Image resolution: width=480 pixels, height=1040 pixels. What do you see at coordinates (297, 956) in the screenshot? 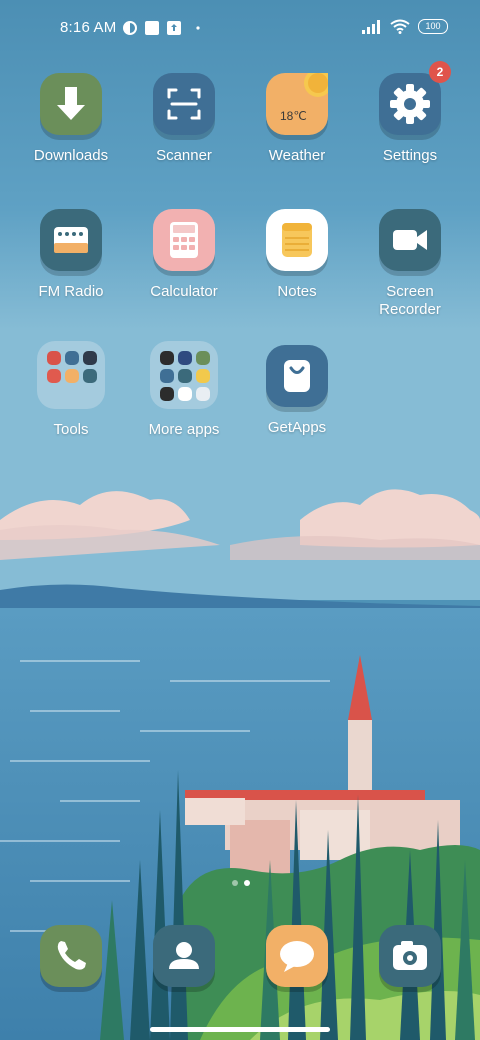
I see `messages-icon` at bounding box center [297, 956].